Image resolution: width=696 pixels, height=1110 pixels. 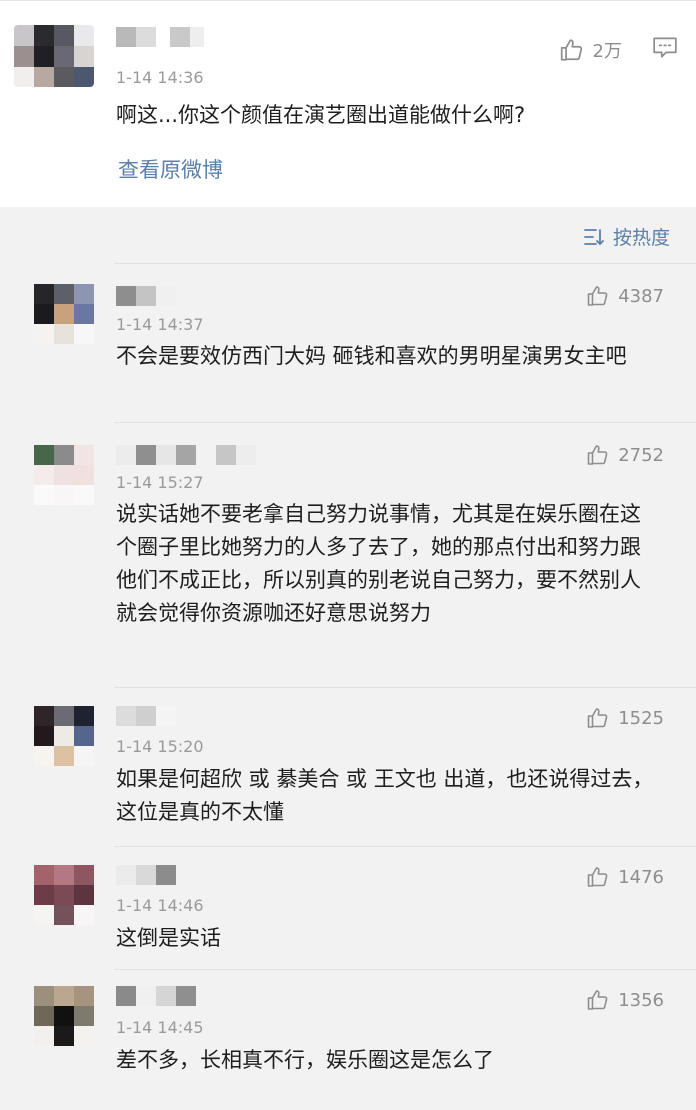 What do you see at coordinates (607, 51) in the screenshot?
I see `like-count: 2万` at bounding box center [607, 51].